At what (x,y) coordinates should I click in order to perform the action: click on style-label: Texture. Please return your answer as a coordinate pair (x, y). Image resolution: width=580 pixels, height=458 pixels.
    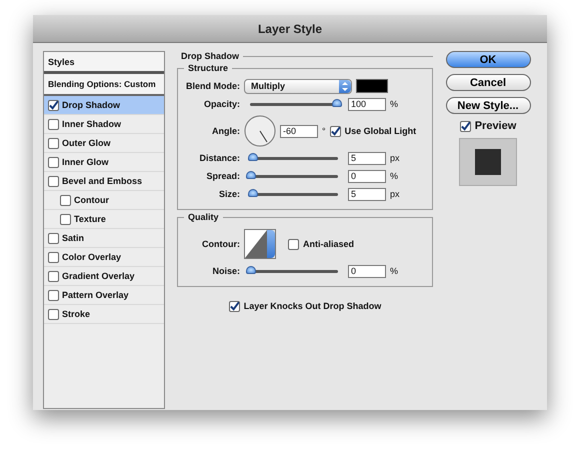
    Looking at the image, I should click on (90, 219).